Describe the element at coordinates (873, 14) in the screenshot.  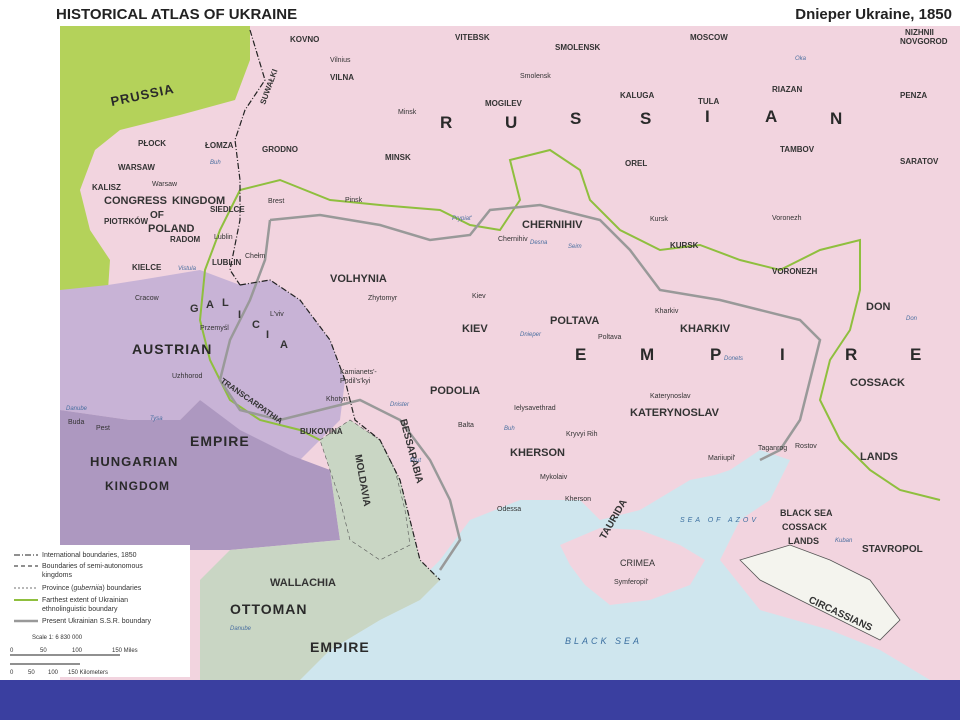
I see `map-subtitle: Dnieper Ukraine, 1850` at that location.